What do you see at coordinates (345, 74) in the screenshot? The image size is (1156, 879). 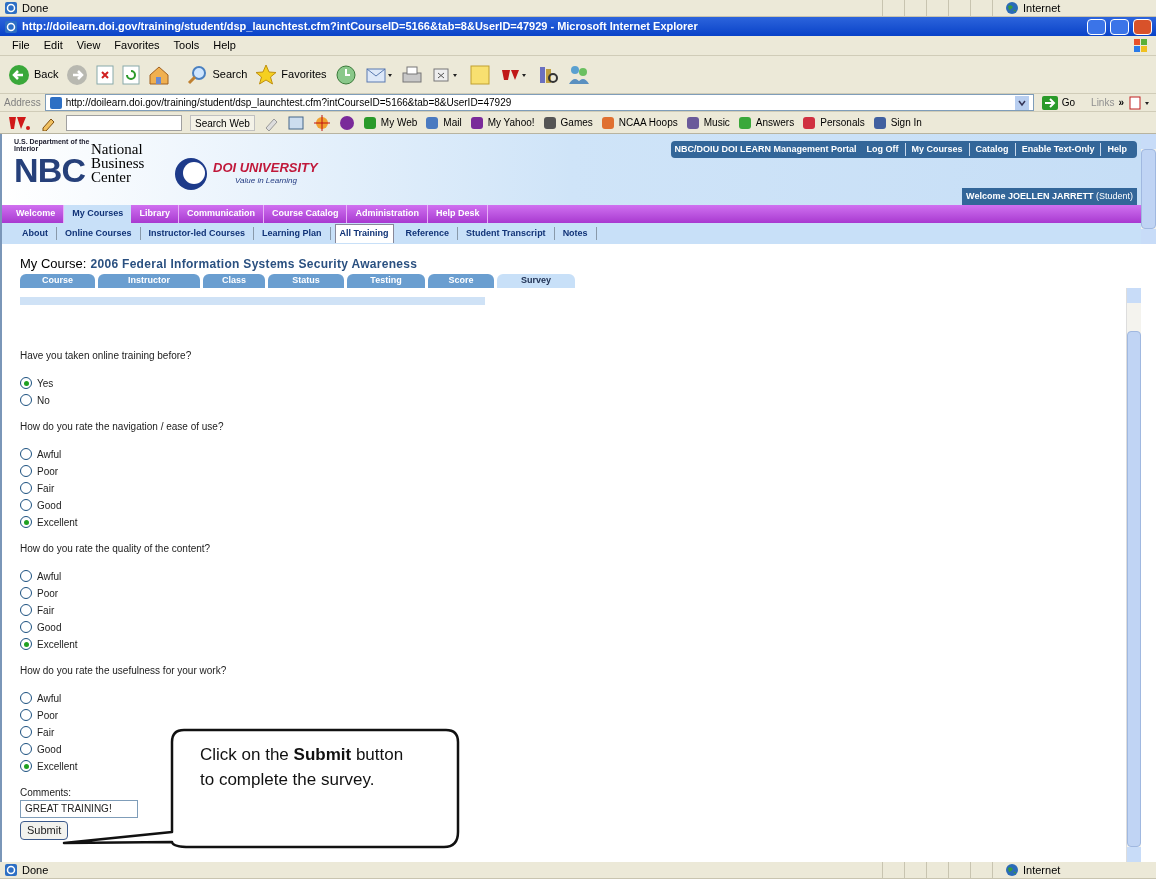 I see `history-icon` at bounding box center [345, 74].